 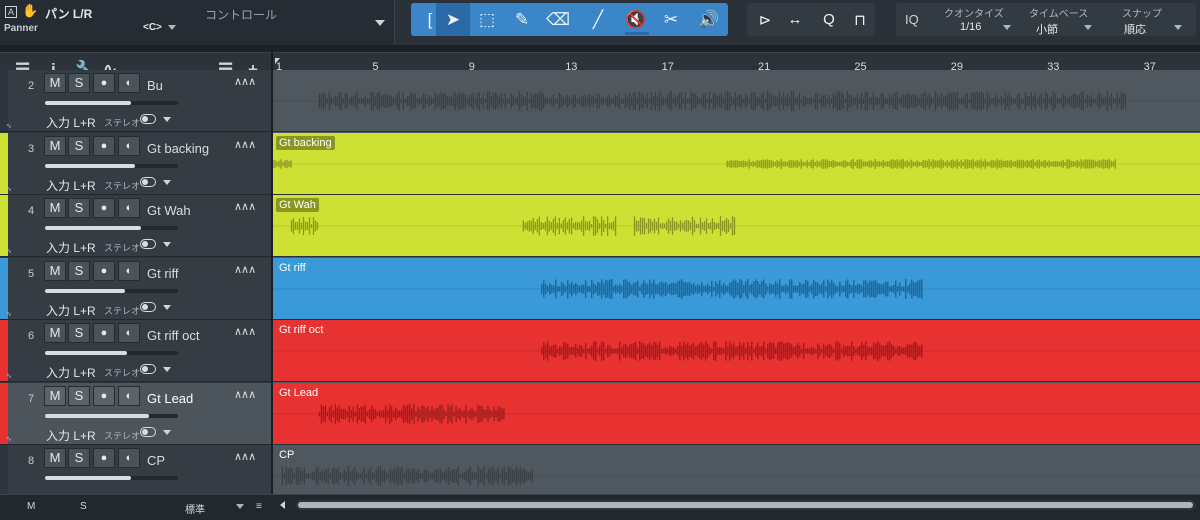 What do you see at coordinates (277, 61) in the screenshot?
I see `song-start-marker` at bounding box center [277, 61].